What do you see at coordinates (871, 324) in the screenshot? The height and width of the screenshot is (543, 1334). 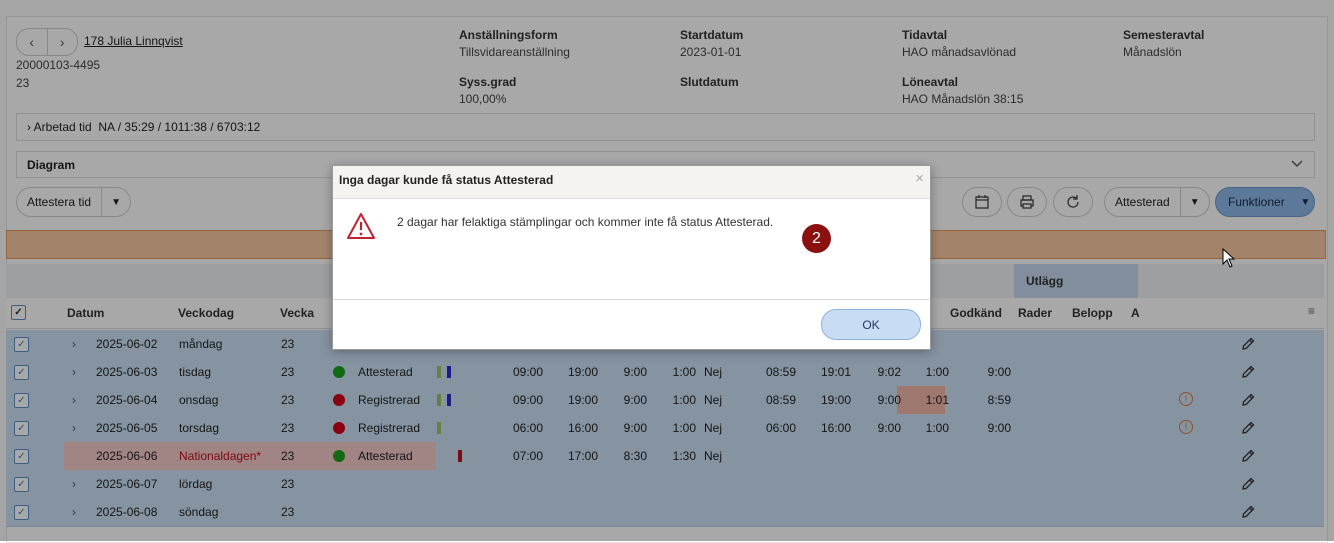 I see `ok-button: OK` at bounding box center [871, 324].